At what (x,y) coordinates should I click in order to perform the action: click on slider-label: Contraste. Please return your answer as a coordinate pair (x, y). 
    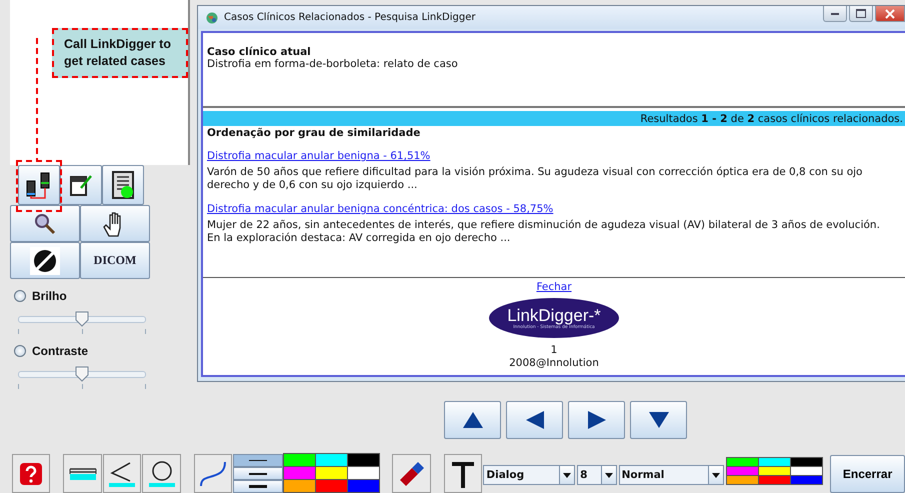
    Looking at the image, I should click on (60, 351).